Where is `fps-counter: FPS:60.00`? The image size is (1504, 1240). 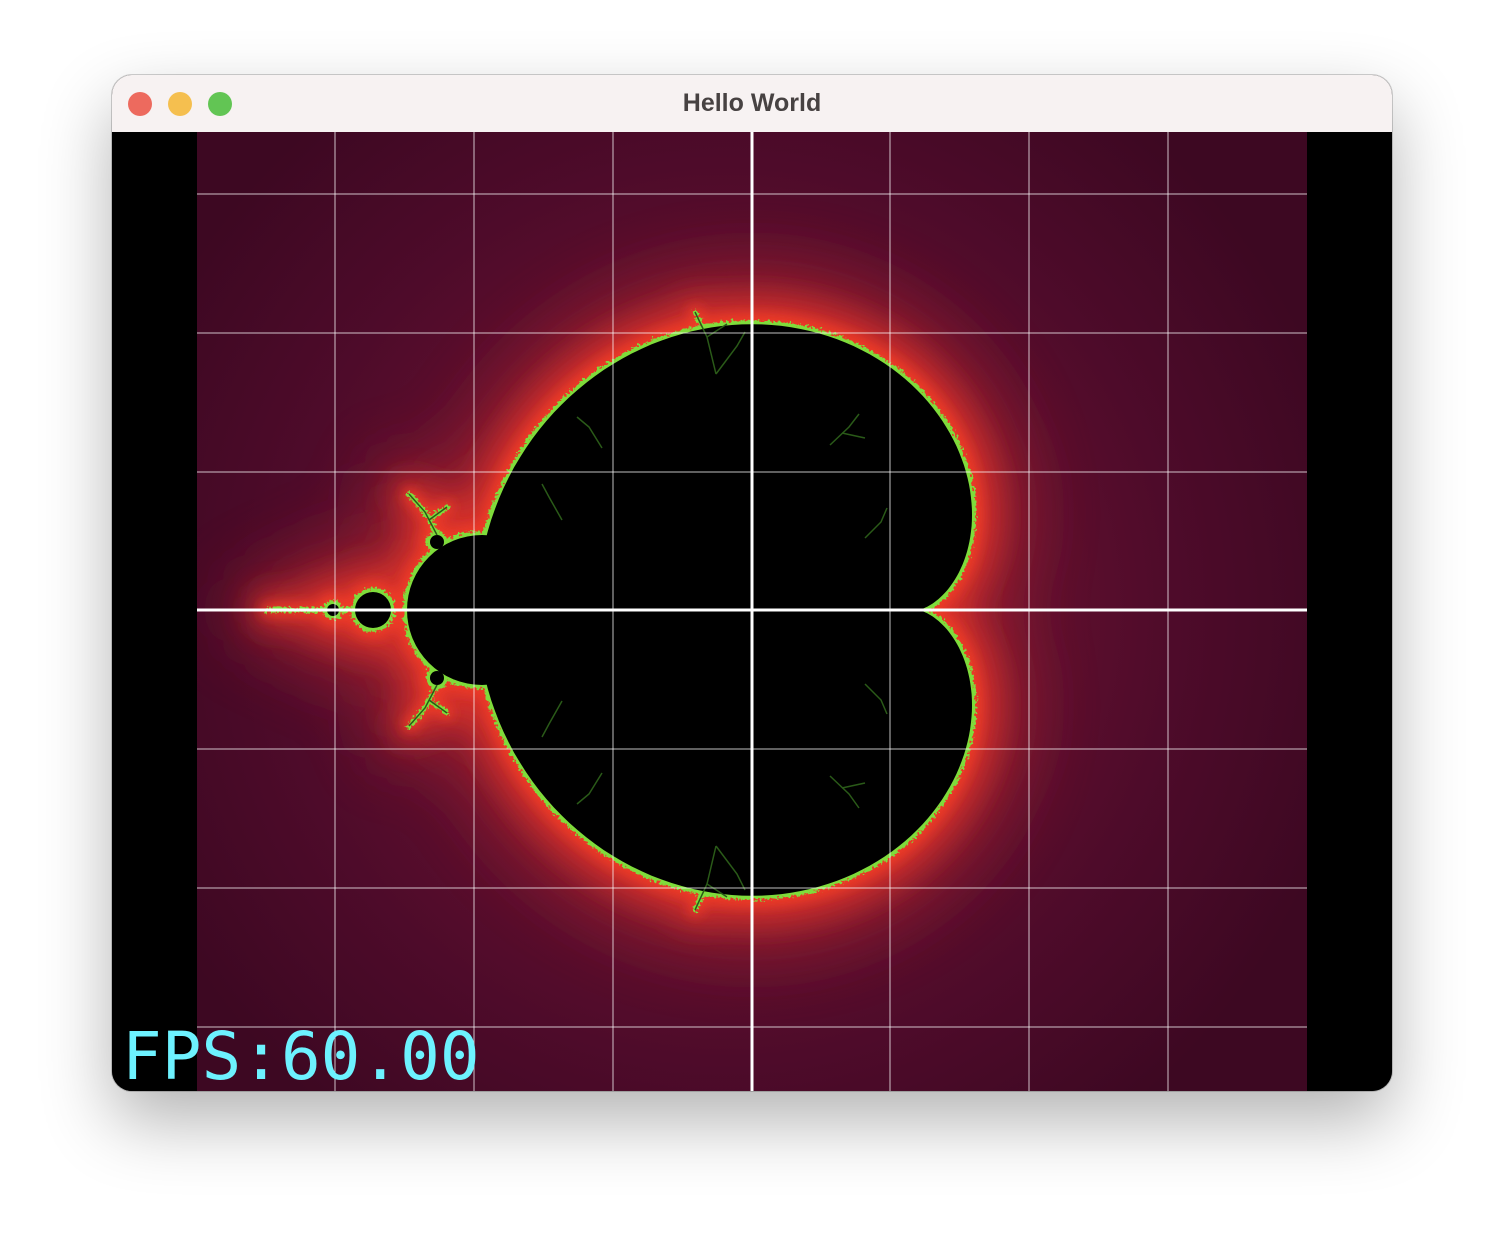
fps-counter: FPS:60.00 is located at coordinates (301, 1055).